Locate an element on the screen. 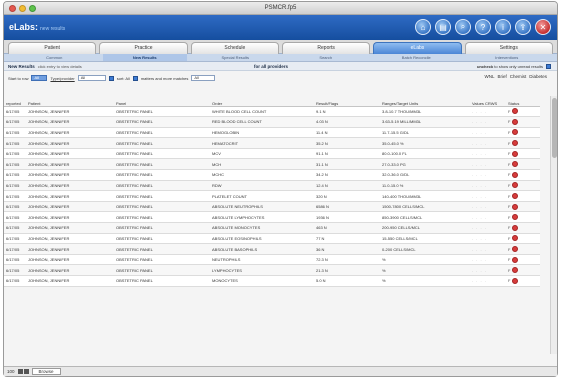 The width and height of the screenshot is (561, 381). help-icon: ? is located at coordinates (483, 27).